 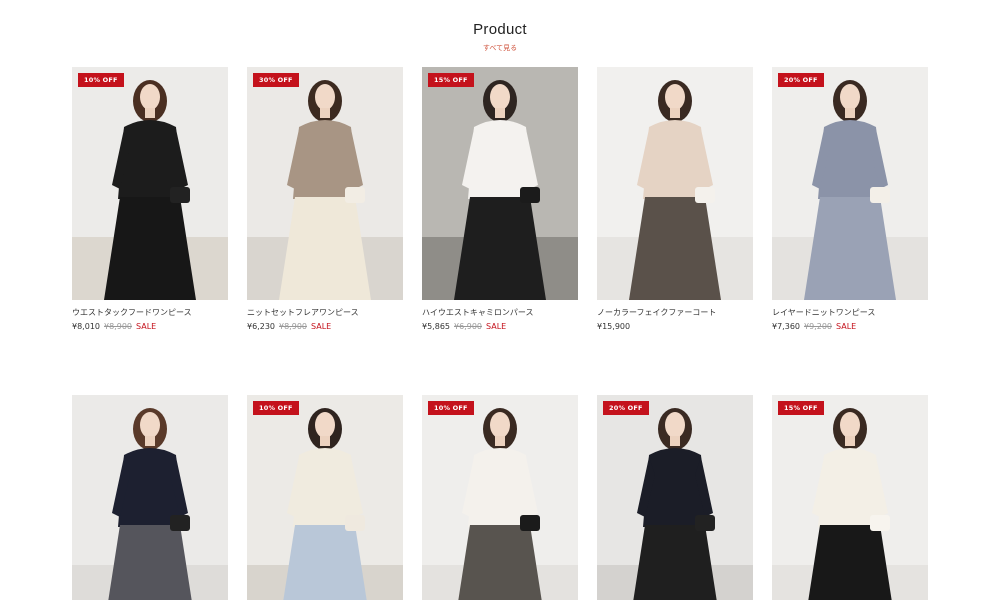 I want to click on see-all-link: すべて見る, so click(x=500, y=48).